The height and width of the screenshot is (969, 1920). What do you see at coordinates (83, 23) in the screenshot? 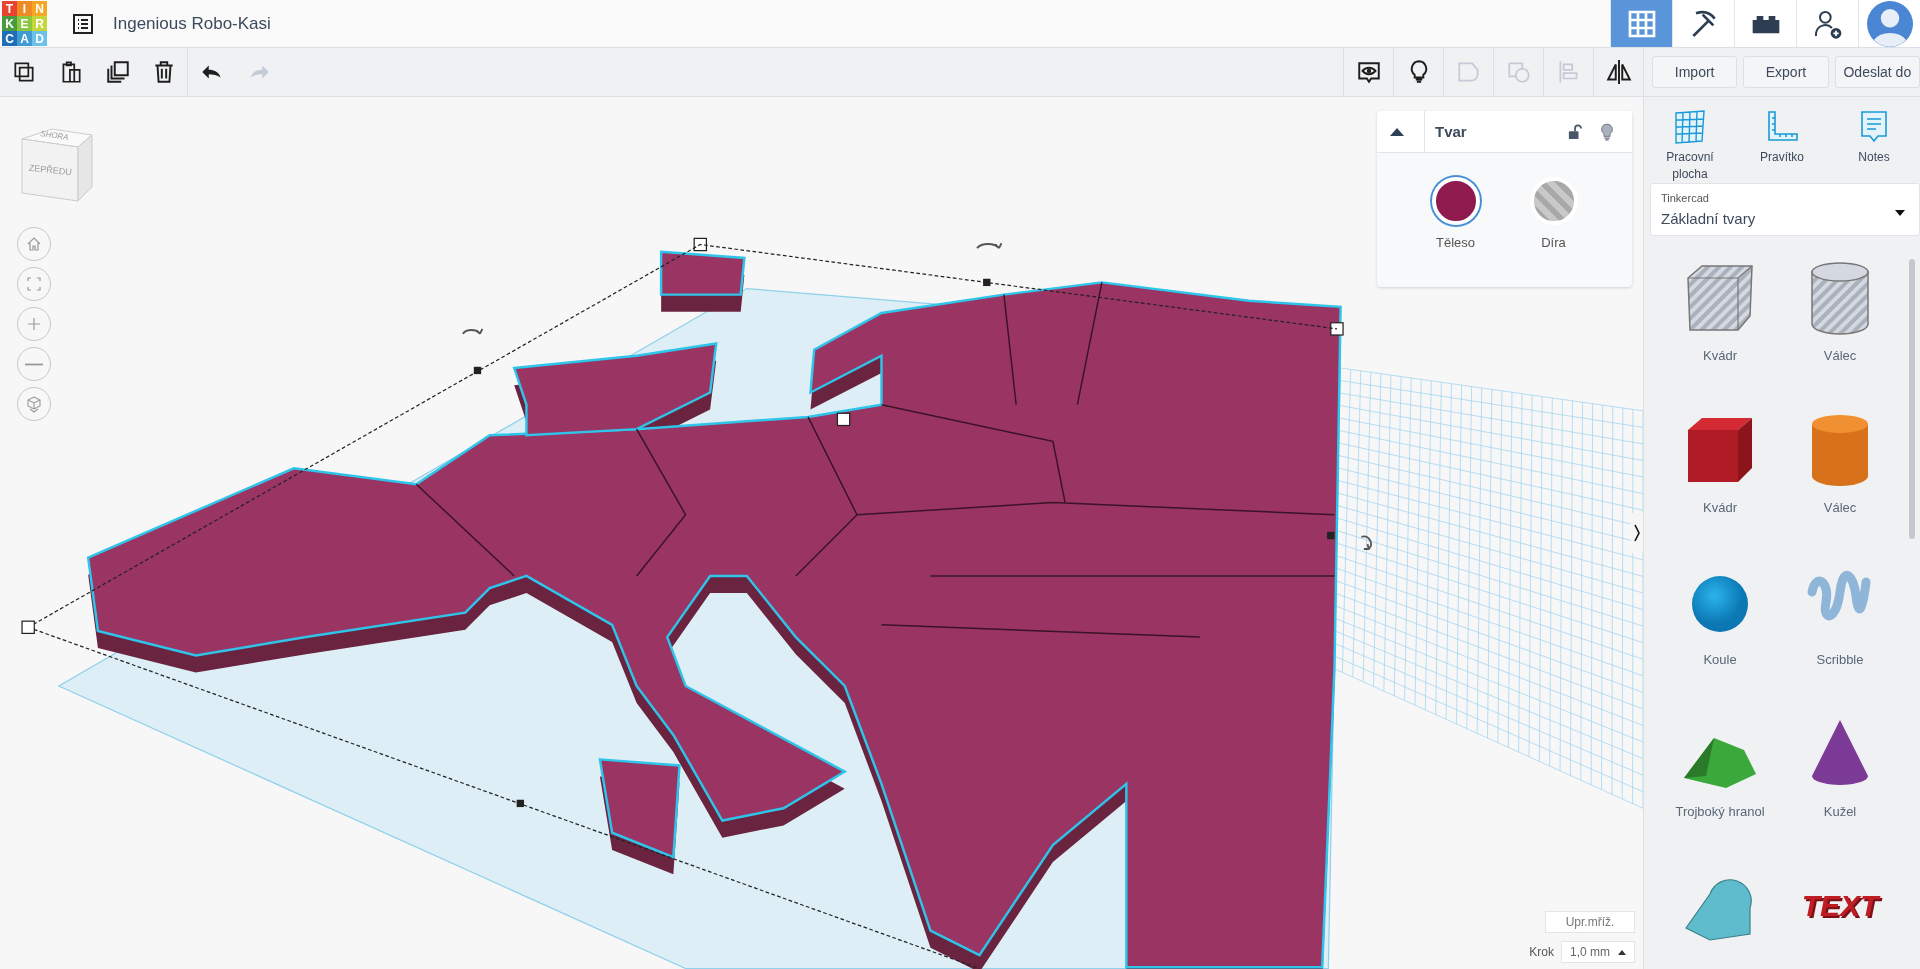
I see `list-icon` at bounding box center [83, 23].